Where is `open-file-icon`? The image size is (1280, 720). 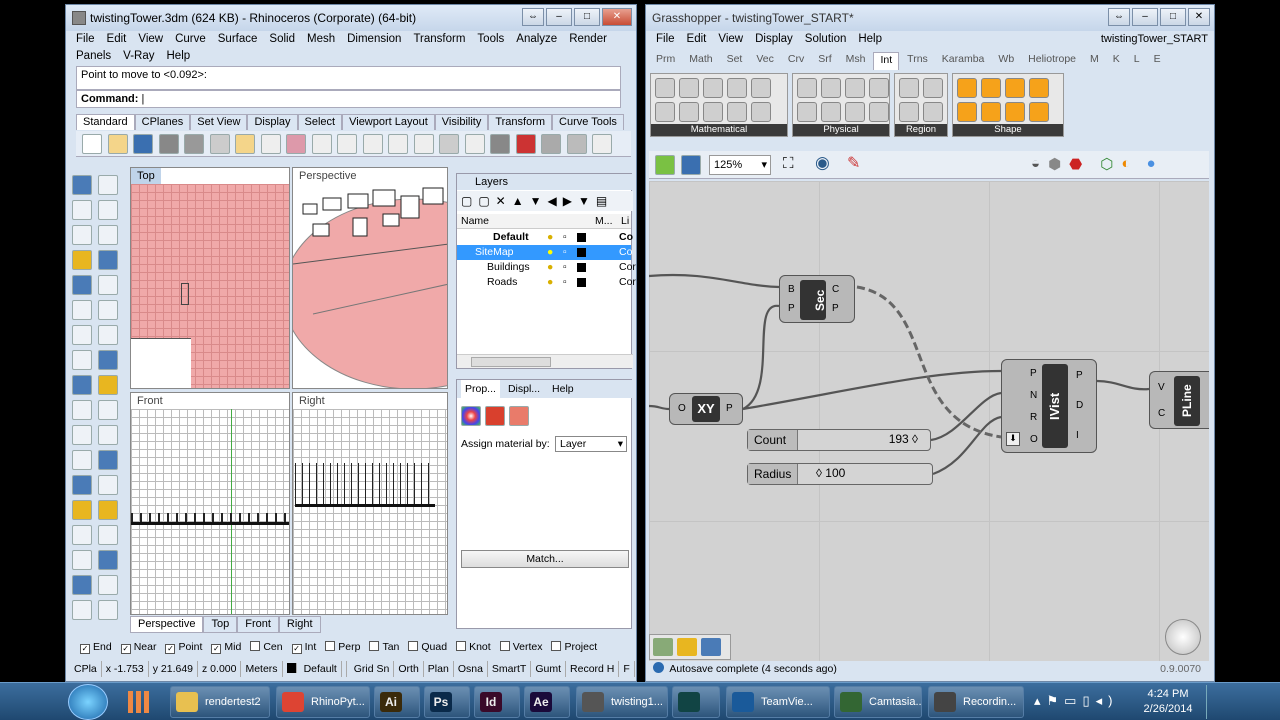 open-file-icon is located at coordinates (665, 165).